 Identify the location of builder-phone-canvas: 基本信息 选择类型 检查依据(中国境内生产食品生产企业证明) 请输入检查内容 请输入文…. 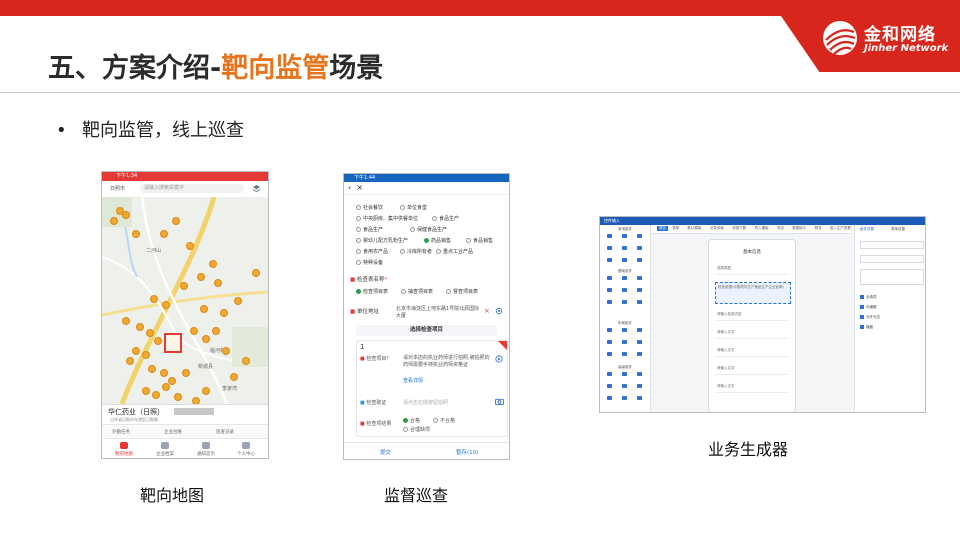
(752, 325).